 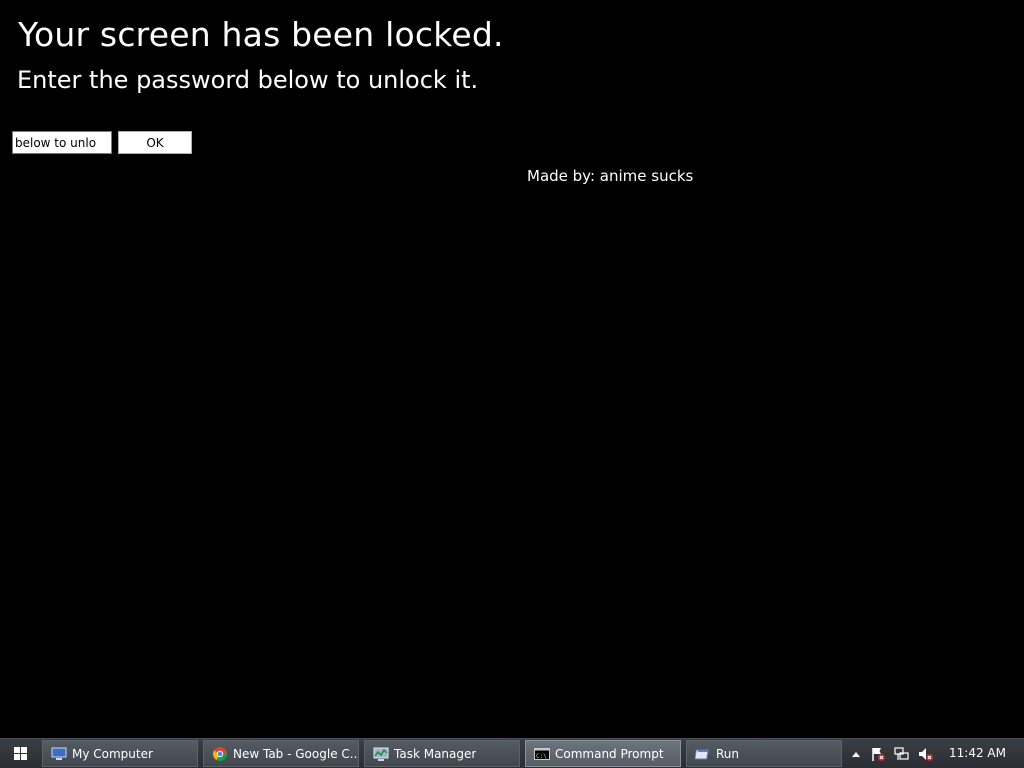 I want to click on taskbar-item-task-manager: Task Manager, so click(x=442, y=753).